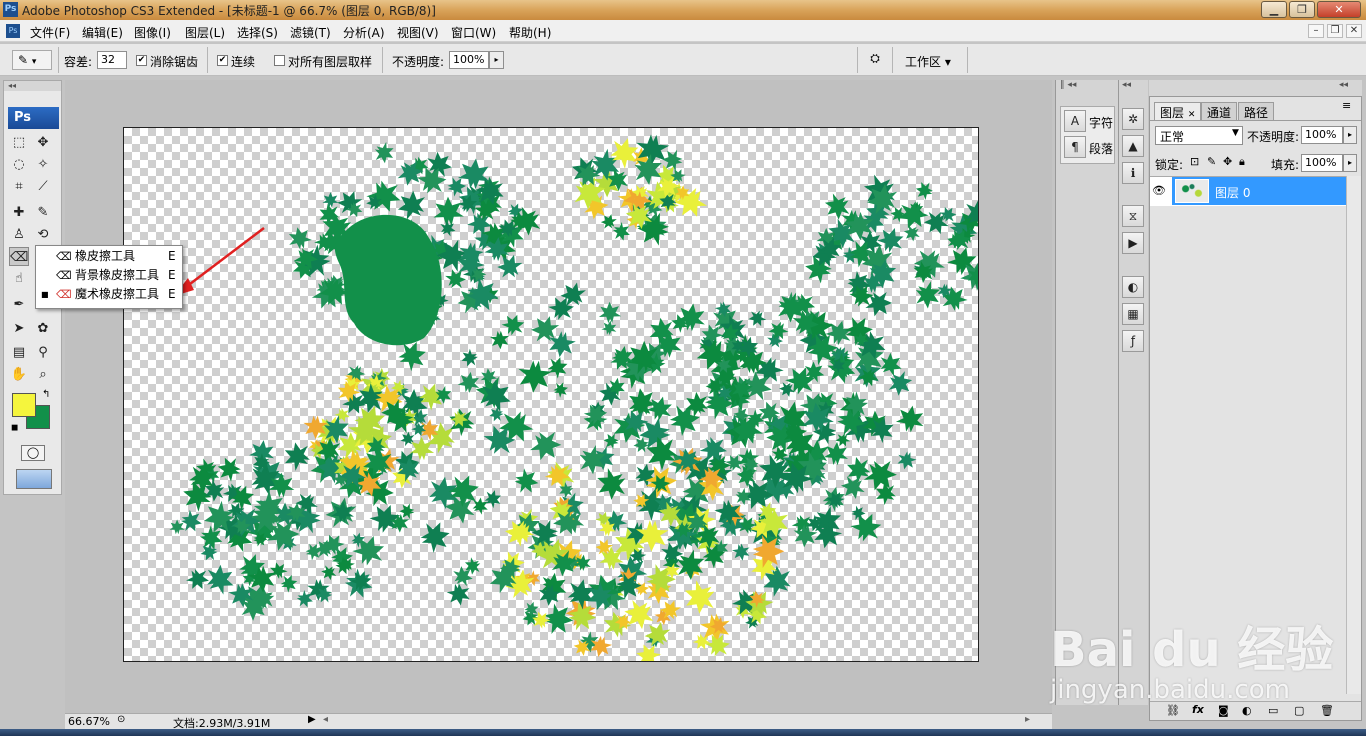 Image resolution: width=1366 pixels, height=736 pixels. What do you see at coordinates (1192, 115) in the screenshot?
I see `close-icon: ✕` at bounding box center [1192, 115].